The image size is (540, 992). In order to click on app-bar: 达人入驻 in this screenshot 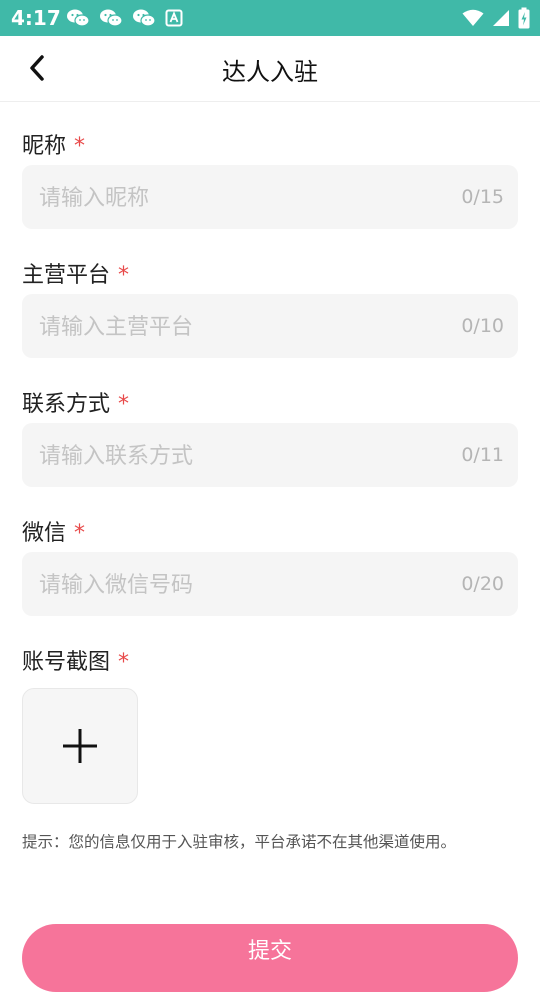, I will do `click(270, 69)`.